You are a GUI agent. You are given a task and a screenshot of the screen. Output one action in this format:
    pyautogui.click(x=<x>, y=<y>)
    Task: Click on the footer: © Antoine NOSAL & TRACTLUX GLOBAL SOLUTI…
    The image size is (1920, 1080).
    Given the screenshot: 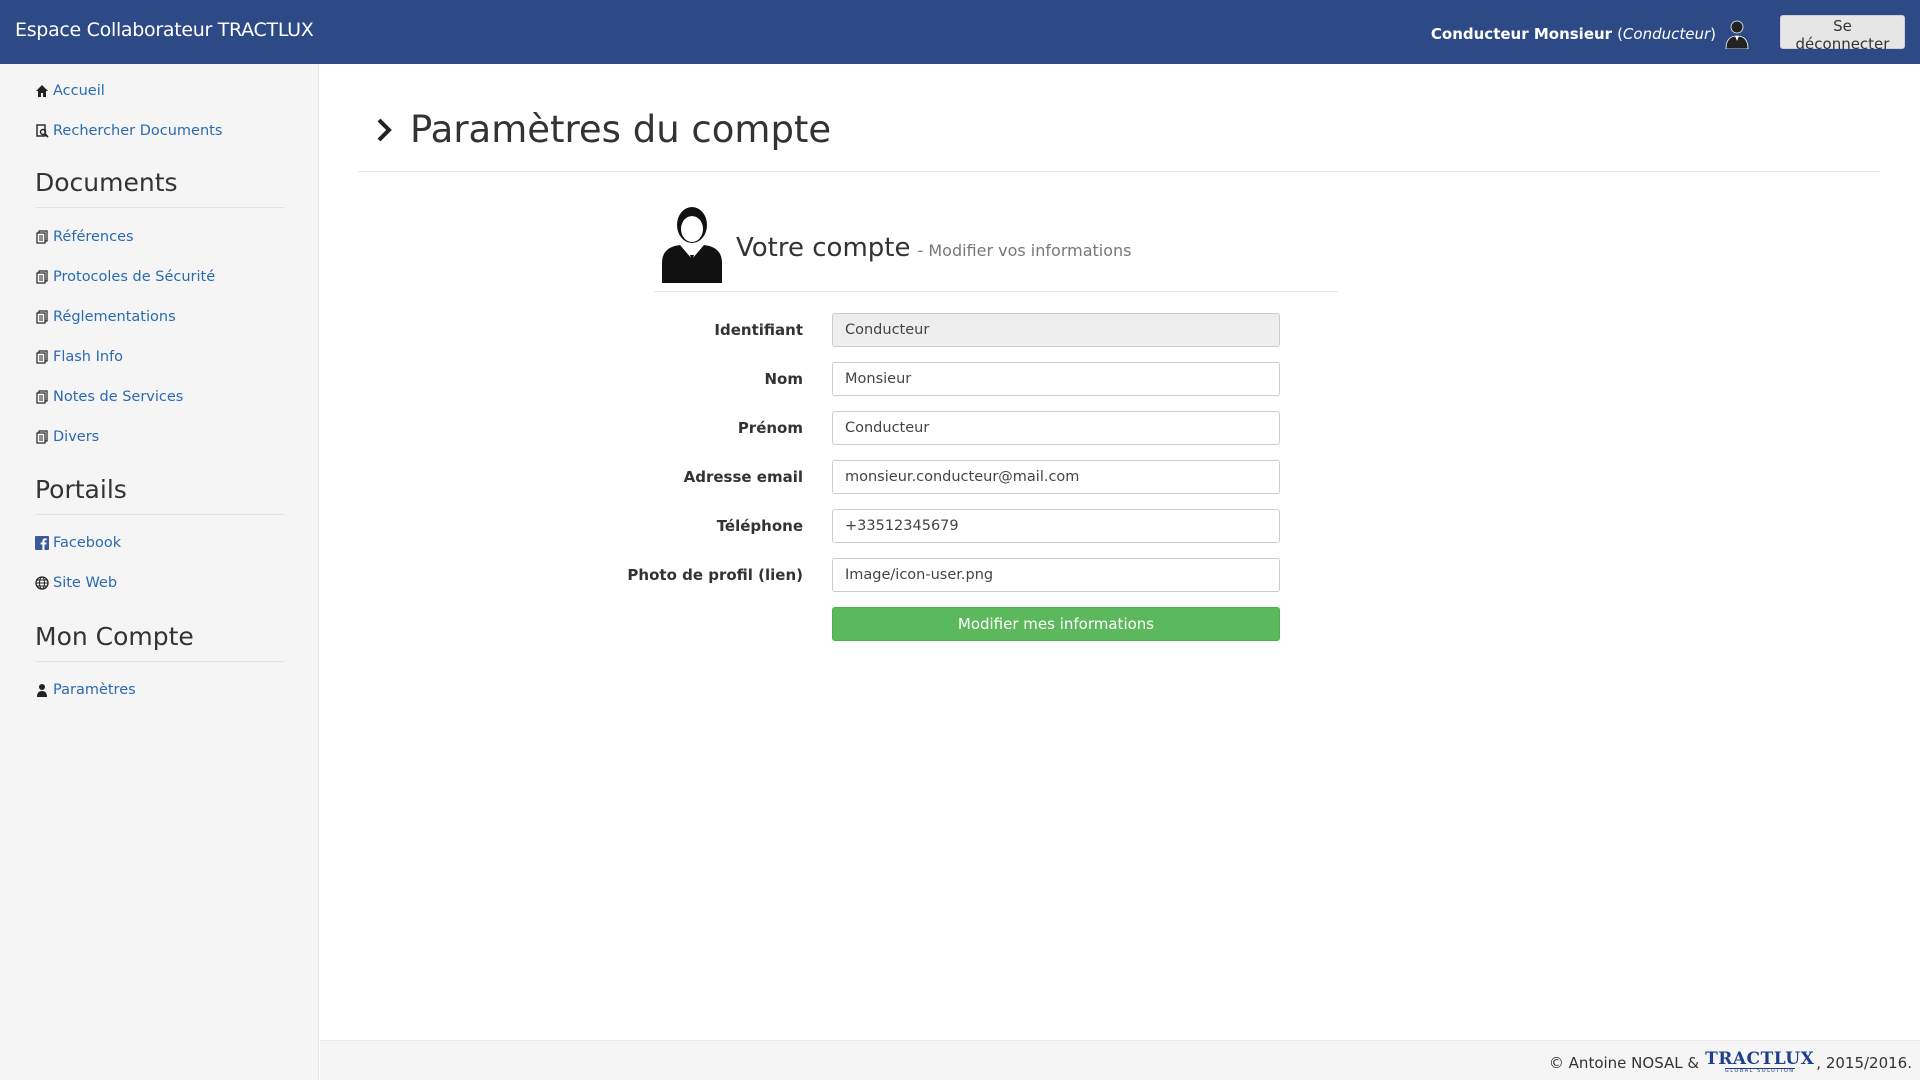 What is the action you would take?
    pyautogui.click(x=1120, y=1060)
    